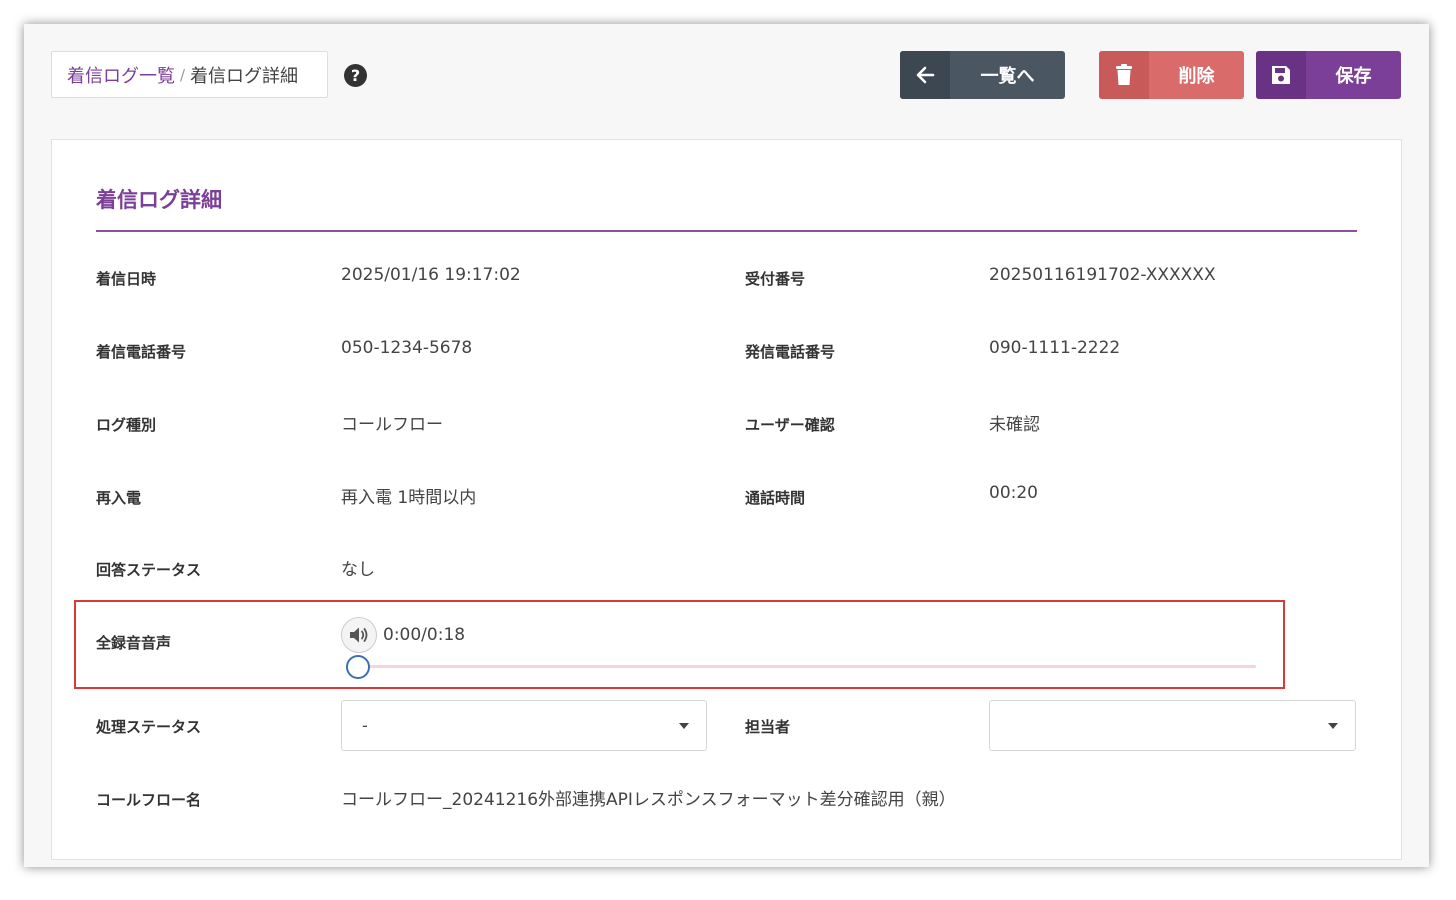  I want to click on recording-highlight-box, so click(679, 644).